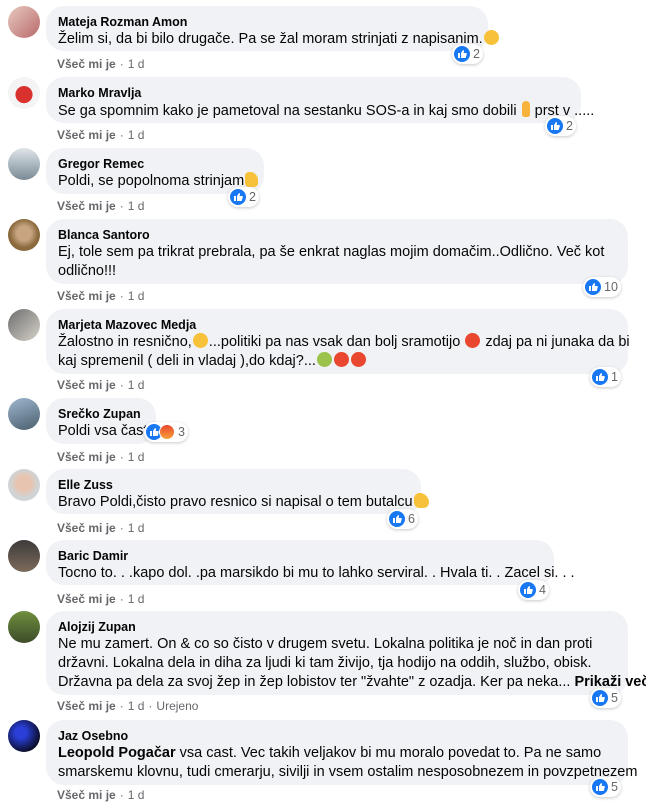  I want to click on comment-author: Srečko Zupan, so click(101, 414).